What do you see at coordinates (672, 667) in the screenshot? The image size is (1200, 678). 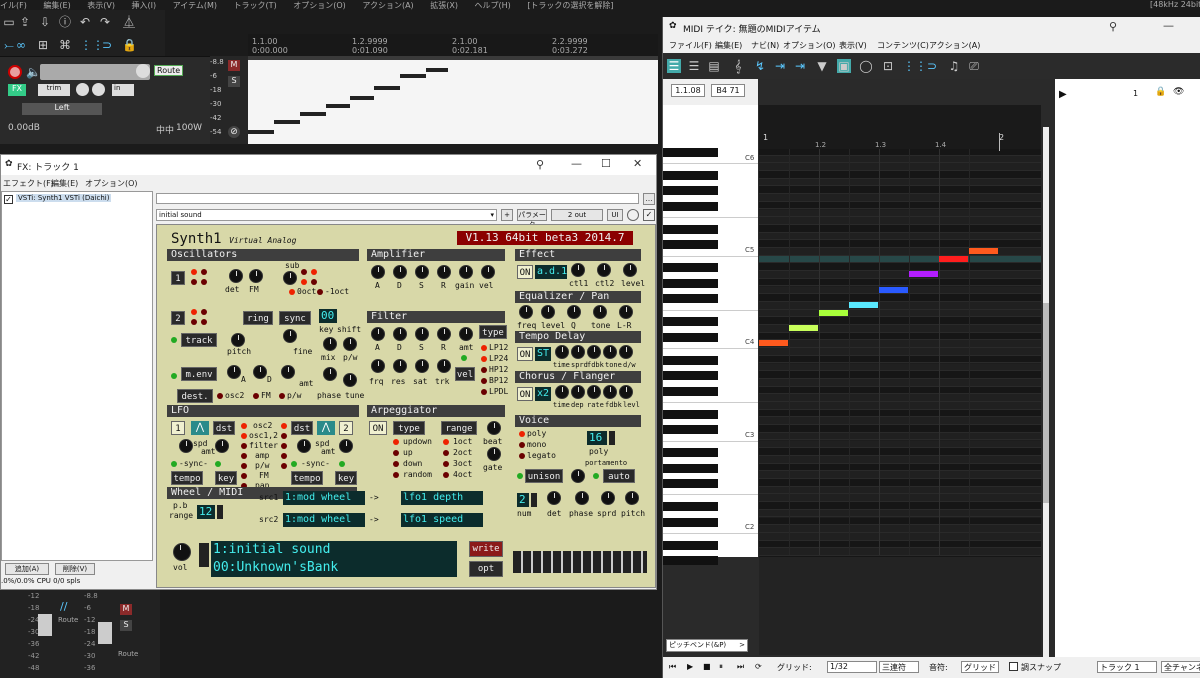 I see `rewind-icon: ⏮` at bounding box center [672, 667].